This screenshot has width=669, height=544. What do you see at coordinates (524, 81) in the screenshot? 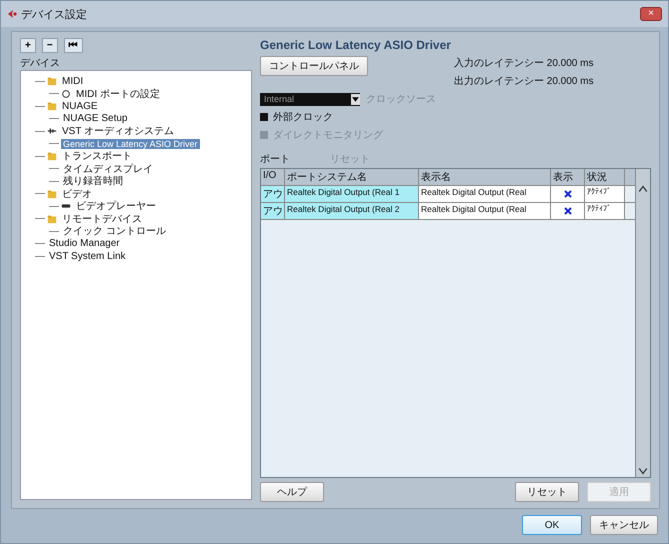
I see `output-latency: 出力のレイテンシー 20.000 ms` at bounding box center [524, 81].